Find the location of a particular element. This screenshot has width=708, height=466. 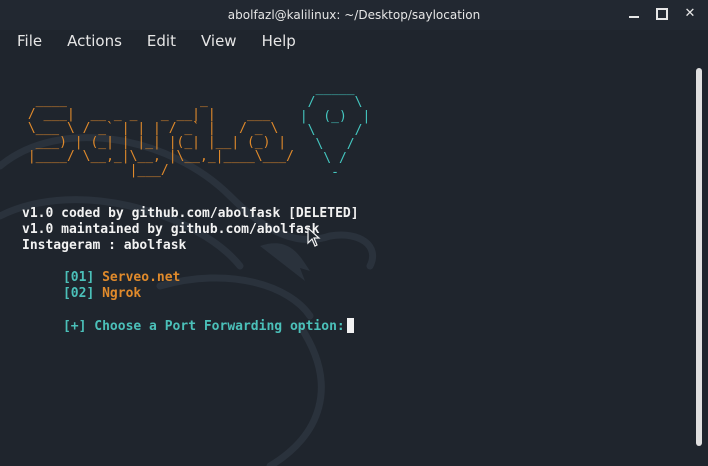

menu-help: Help is located at coordinates (279, 43).